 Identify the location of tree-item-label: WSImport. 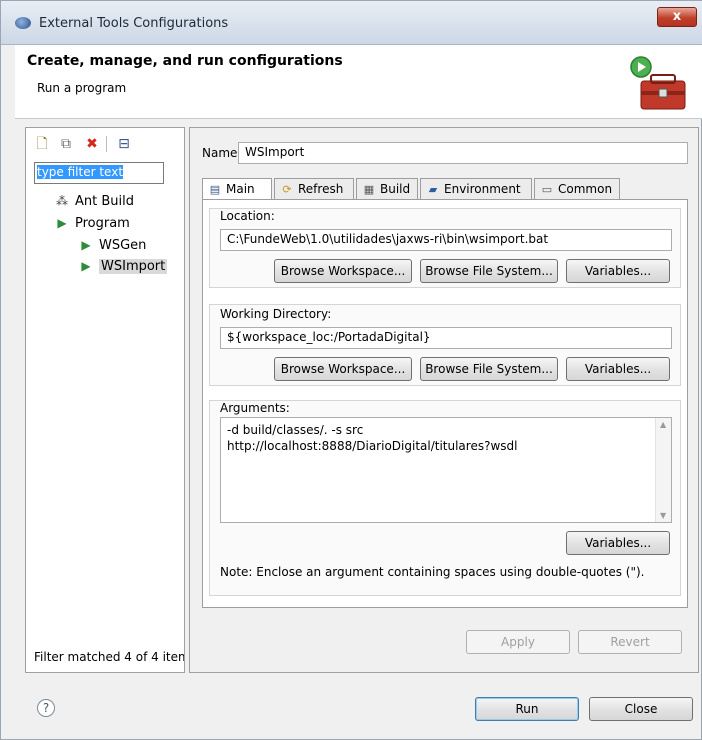
(133, 266).